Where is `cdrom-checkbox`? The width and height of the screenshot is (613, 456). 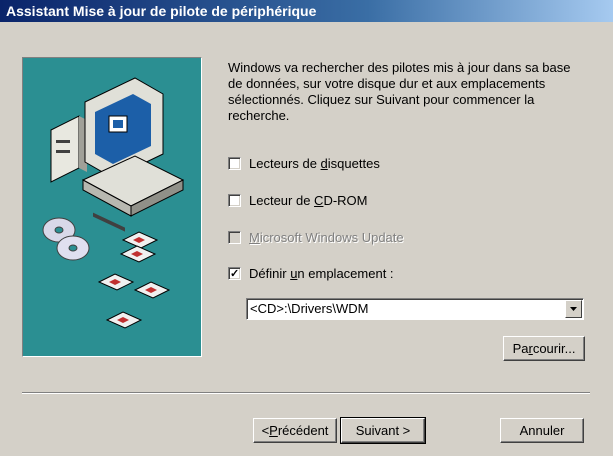 cdrom-checkbox is located at coordinates (234, 200).